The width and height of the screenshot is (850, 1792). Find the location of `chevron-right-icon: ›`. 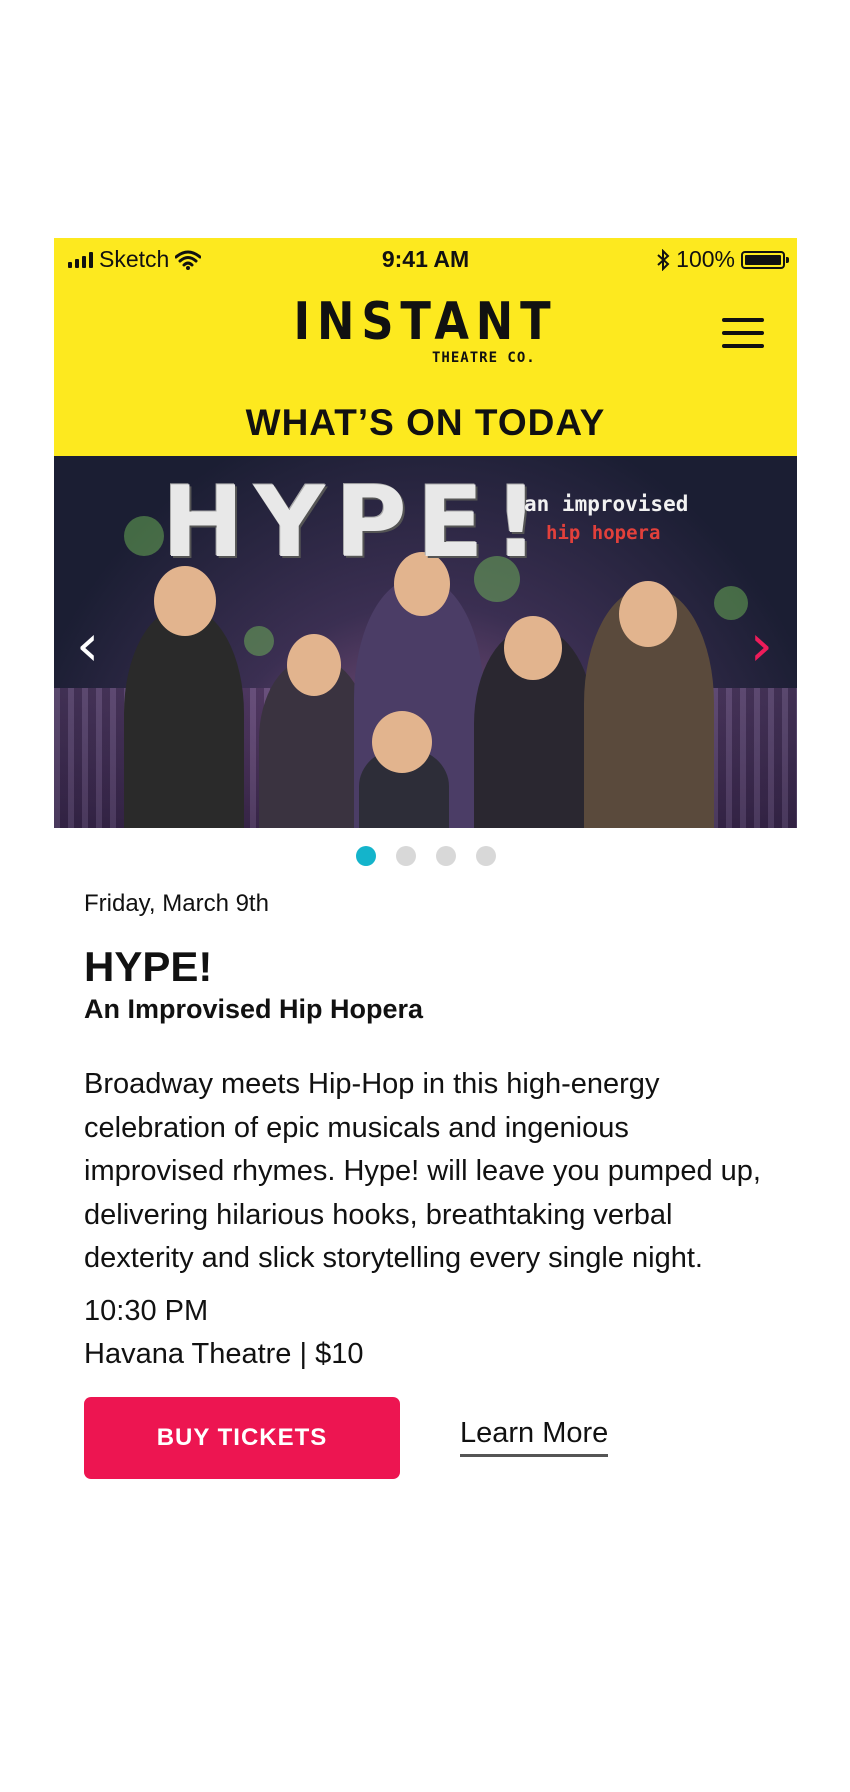

chevron-right-icon: › is located at coordinates (761, 645).